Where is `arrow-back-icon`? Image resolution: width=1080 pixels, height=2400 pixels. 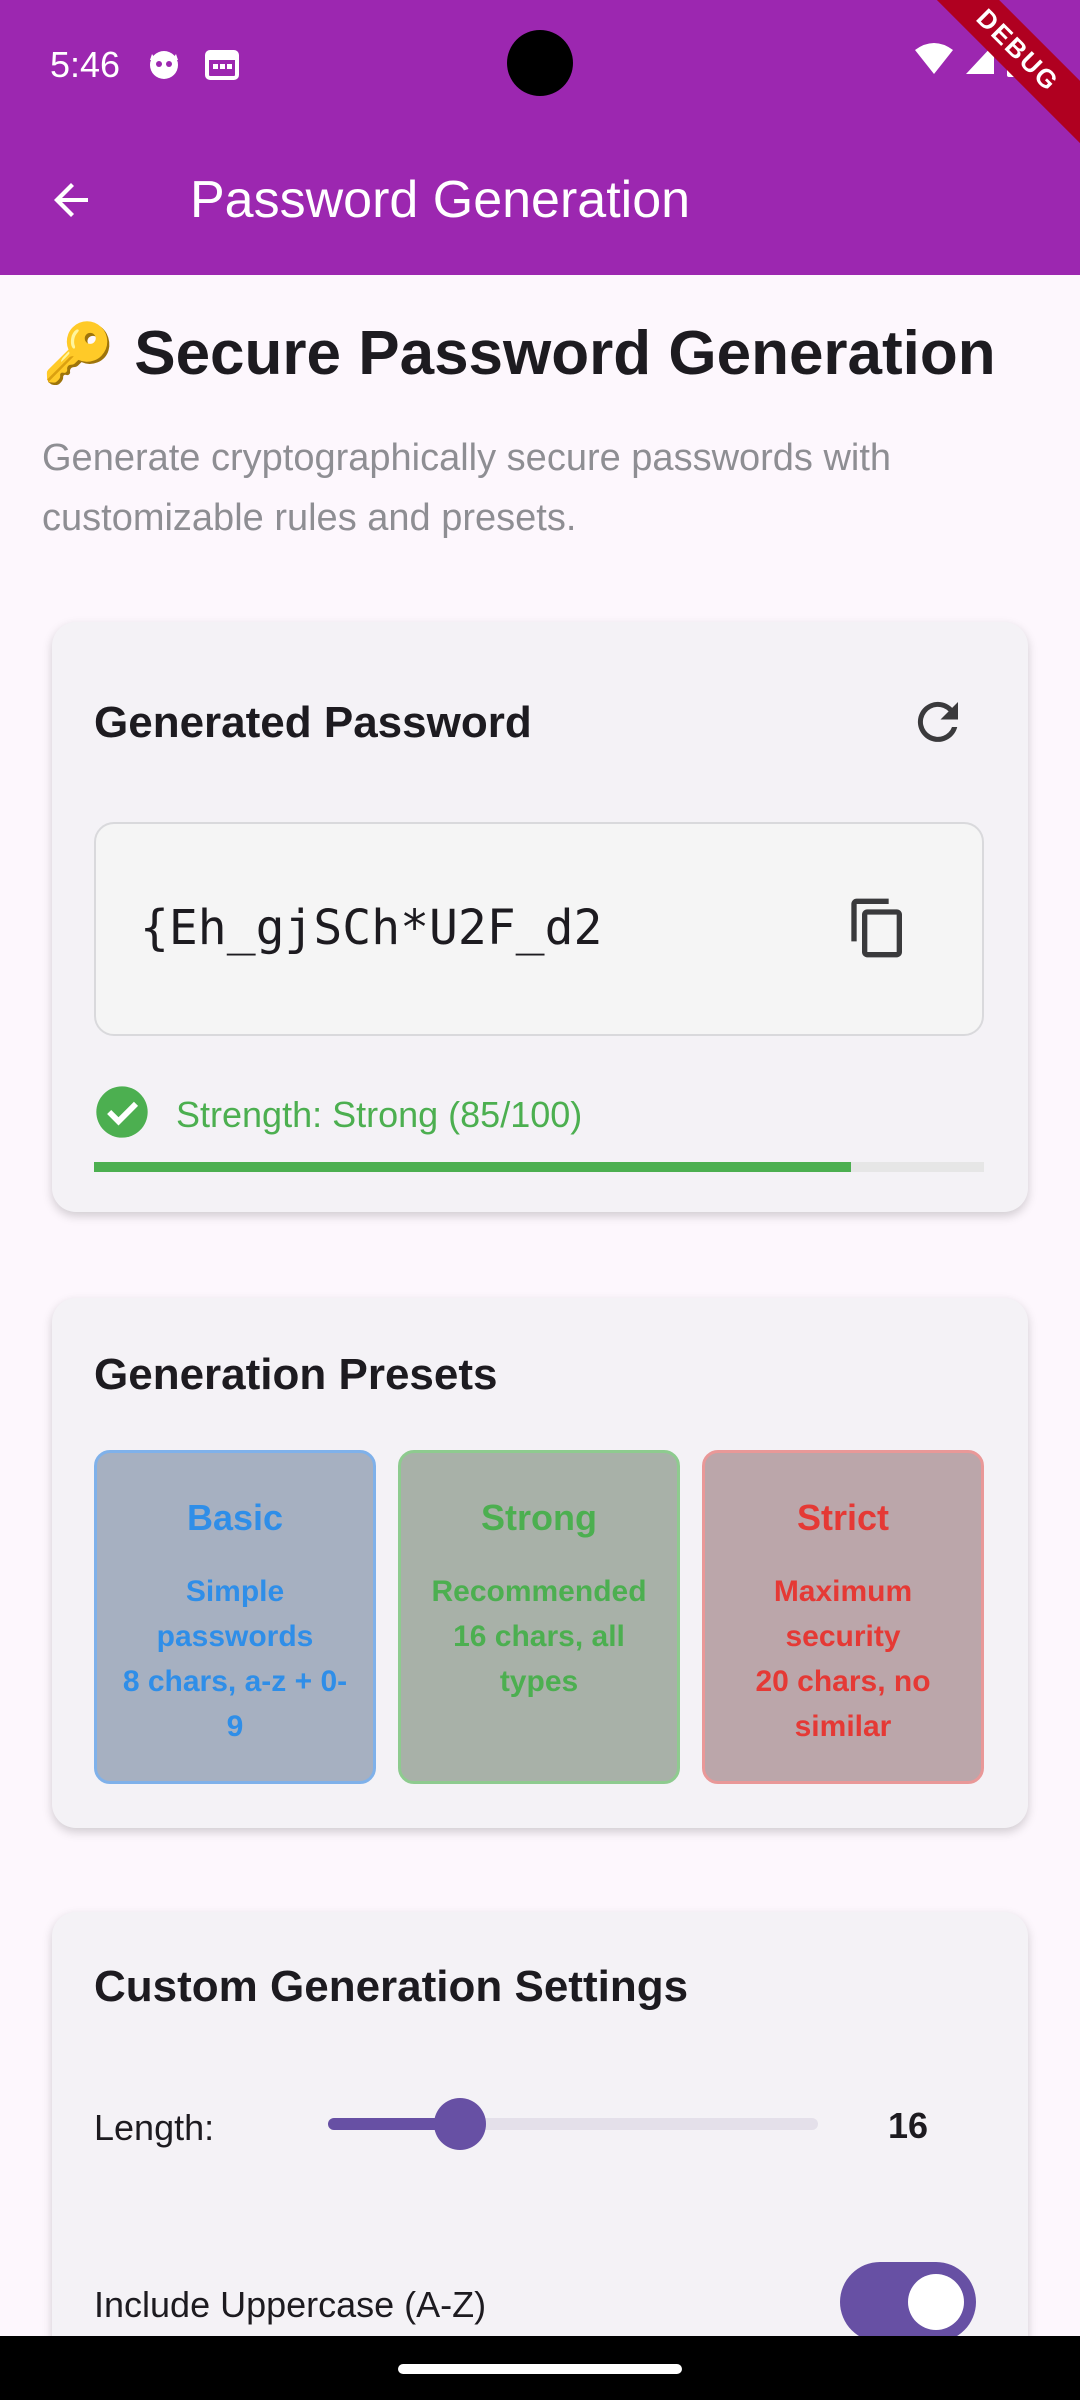
arrow-back-icon is located at coordinates (72, 202).